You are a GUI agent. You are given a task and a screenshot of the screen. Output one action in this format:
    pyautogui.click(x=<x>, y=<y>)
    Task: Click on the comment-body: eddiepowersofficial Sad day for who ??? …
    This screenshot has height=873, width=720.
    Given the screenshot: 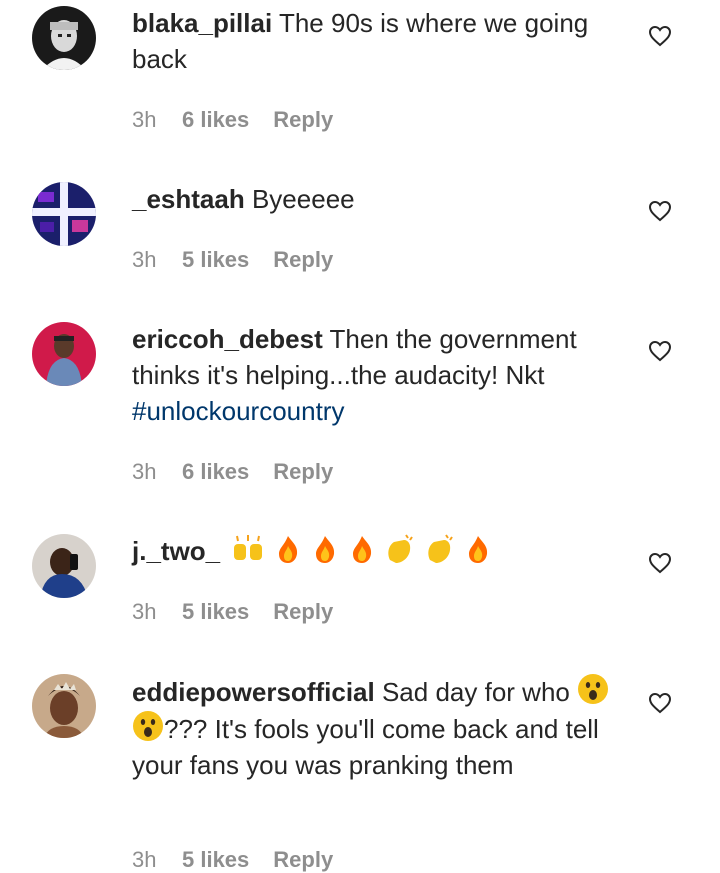 What is the action you would take?
    pyautogui.click(x=372, y=728)
    